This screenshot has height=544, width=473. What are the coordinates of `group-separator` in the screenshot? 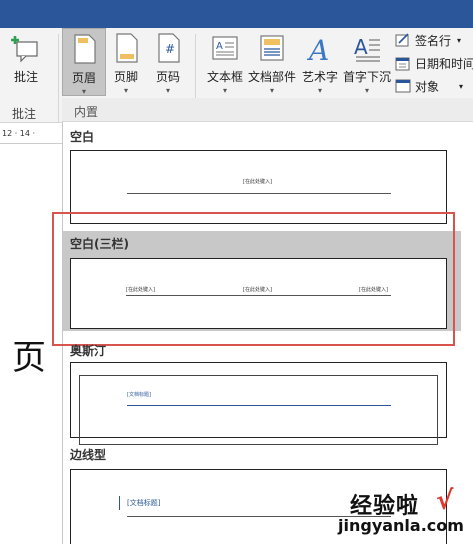 It's located at (58, 78).